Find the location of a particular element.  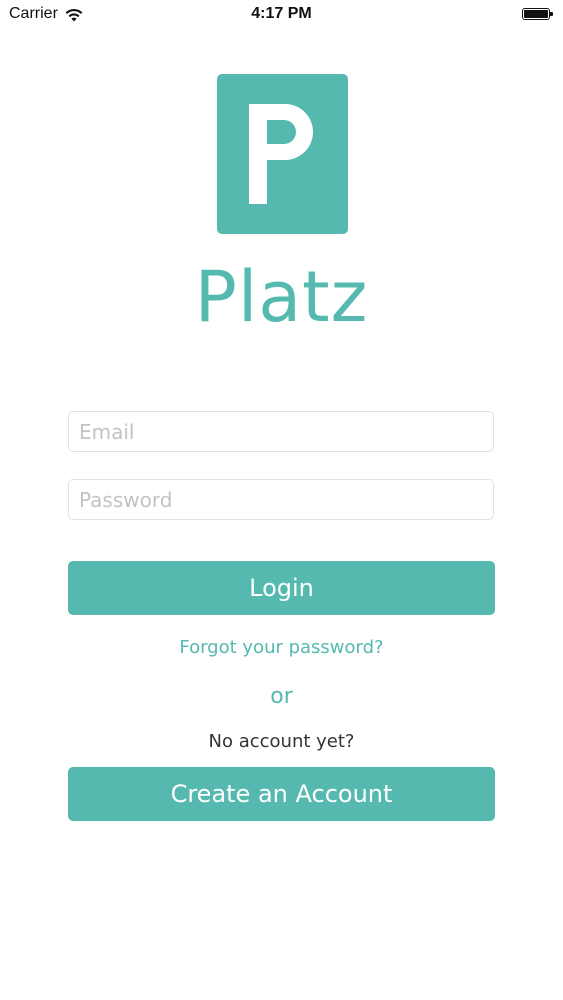

forgot-password-label: Forgot your password? is located at coordinates (281, 647).